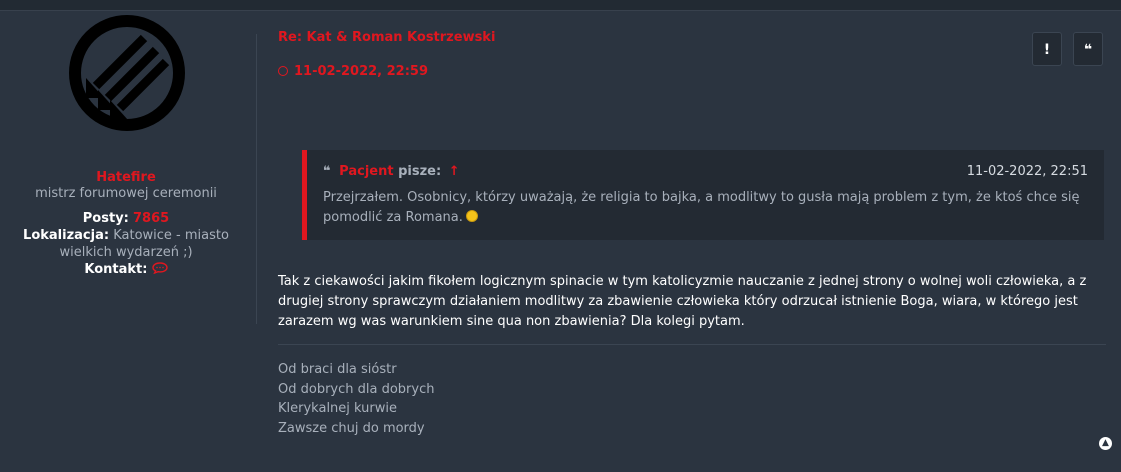 The image size is (1121, 472). Describe the element at coordinates (283, 71) in the screenshot. I see `clock-icon` at that location.